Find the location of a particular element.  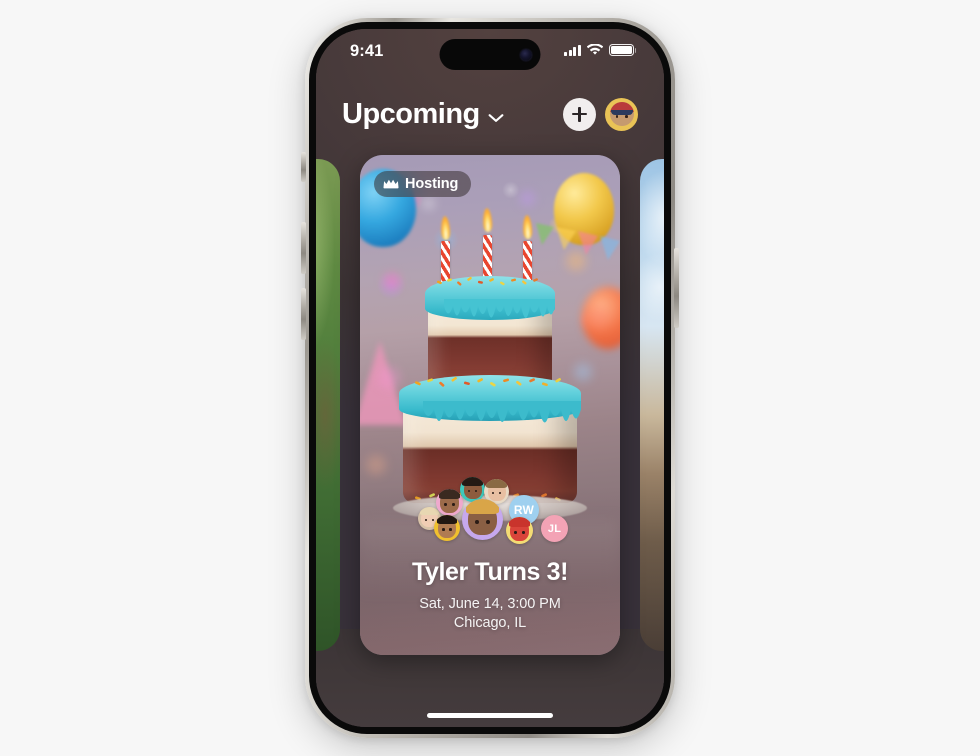

avatar-initials: RW is located at coordinates (524, 510).